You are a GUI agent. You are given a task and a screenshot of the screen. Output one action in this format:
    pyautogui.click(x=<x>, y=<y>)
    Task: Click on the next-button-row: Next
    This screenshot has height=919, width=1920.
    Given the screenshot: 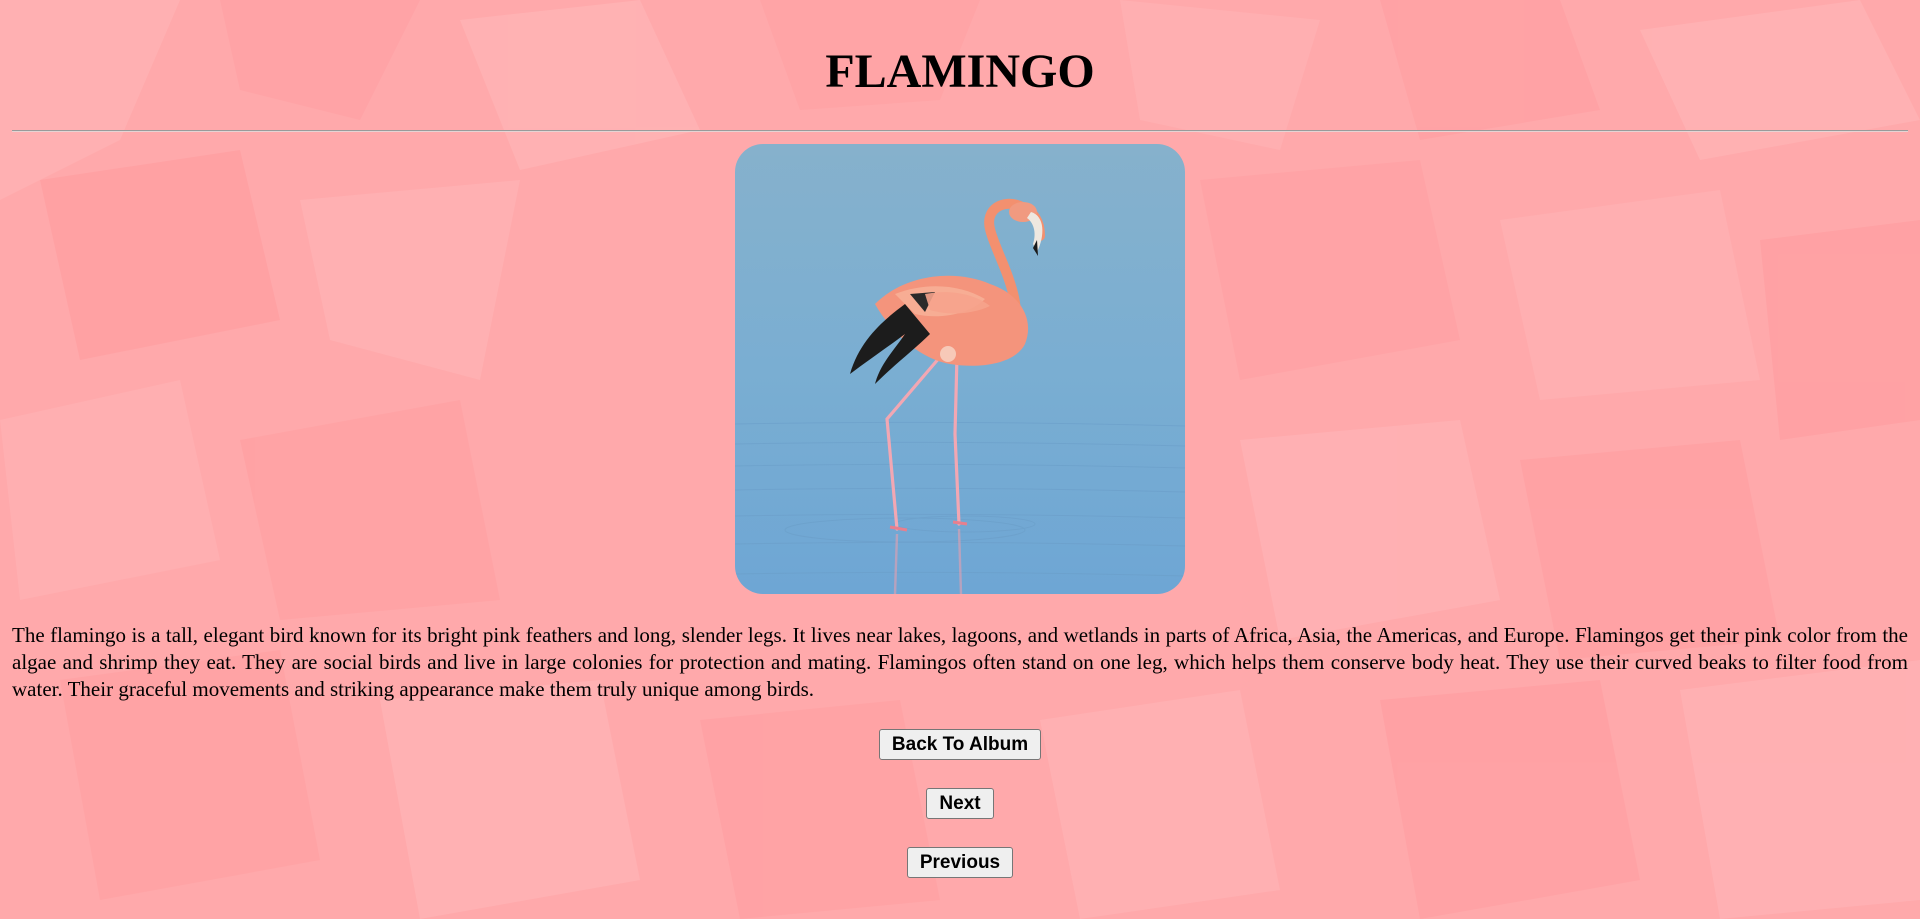 What is the action you would take?
    pyautogui.click(x=960, y=803)
    